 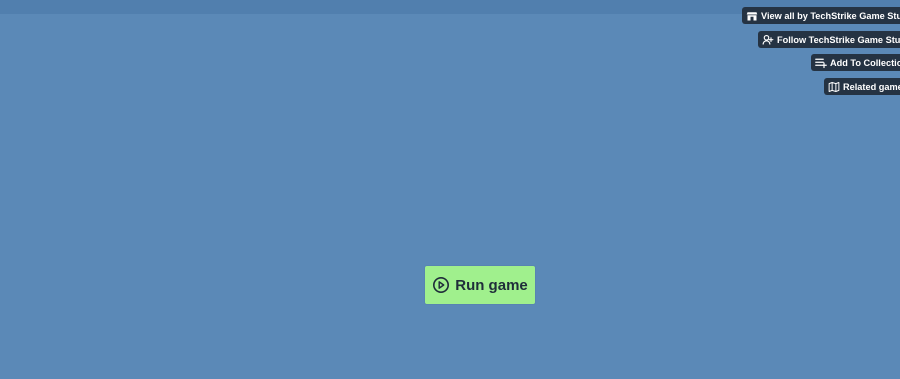 What do you see at coordinates (871, 86) in the screenshot?
I see `related-games-label: Related games` at bounding box center [871, 86].